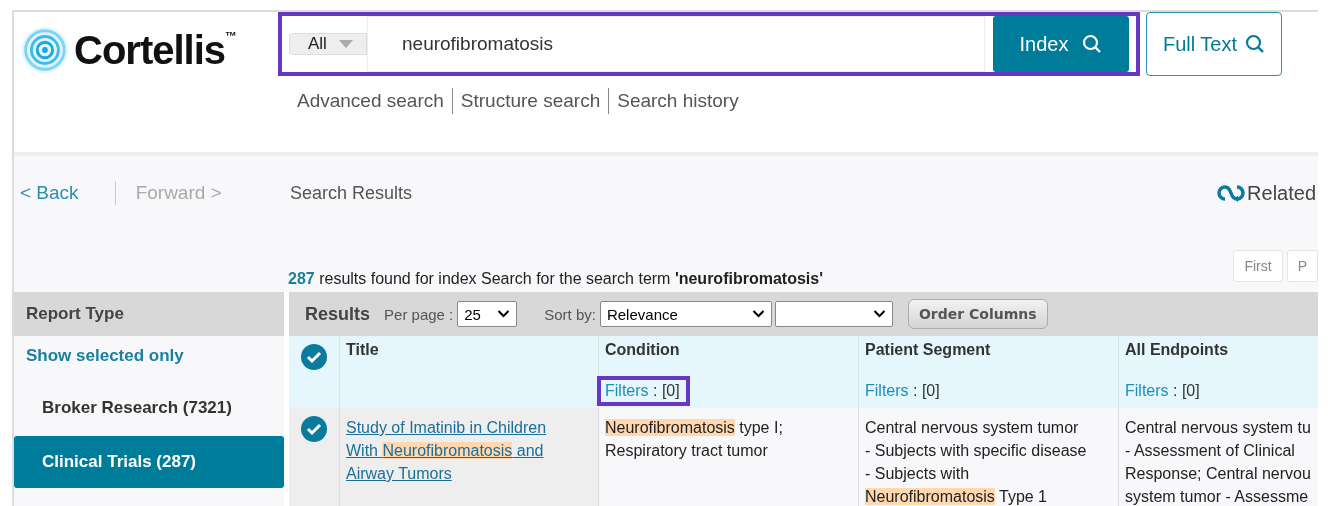 Image resolution: width=1328 pixels, height=506 pixels. I want to click on page-title: Search Results, so click(351, 193).